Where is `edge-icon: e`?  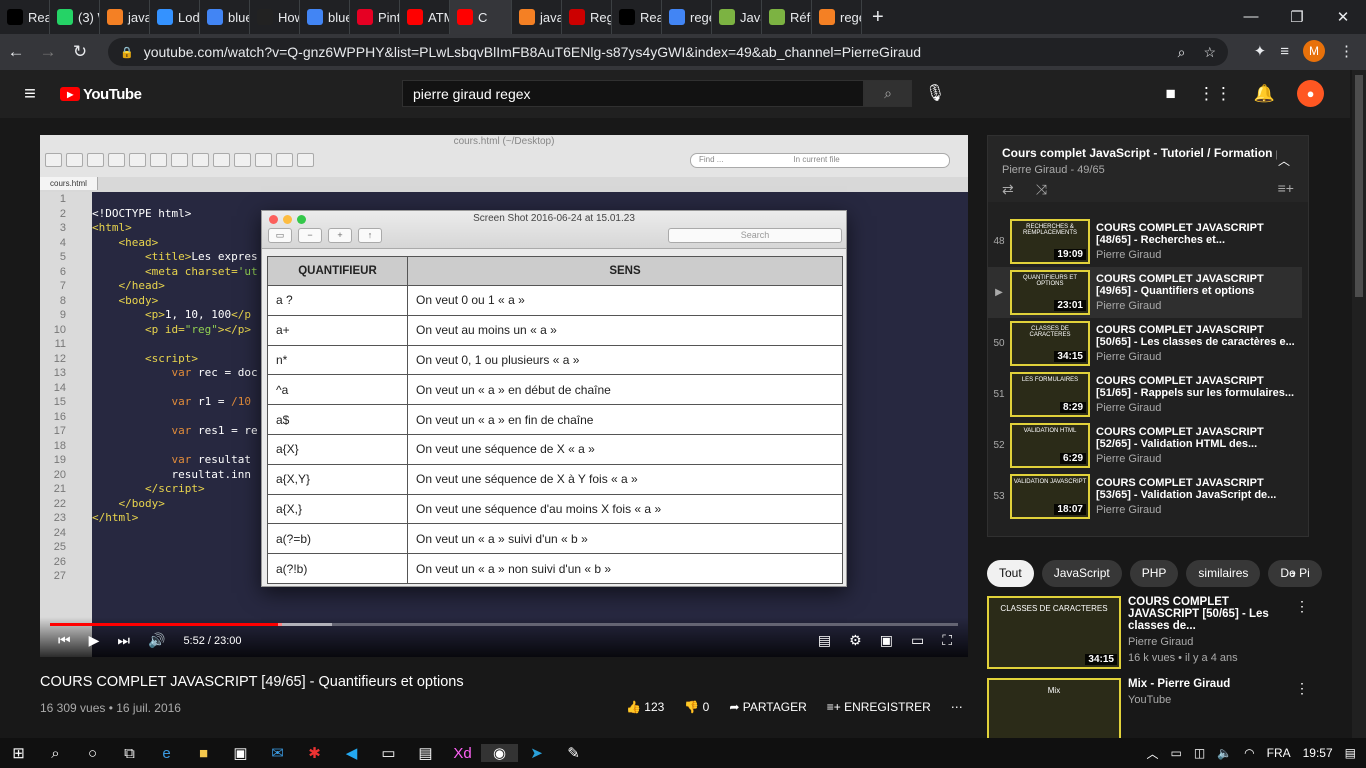
edge-icon: e is located at coordinates (166, 753).